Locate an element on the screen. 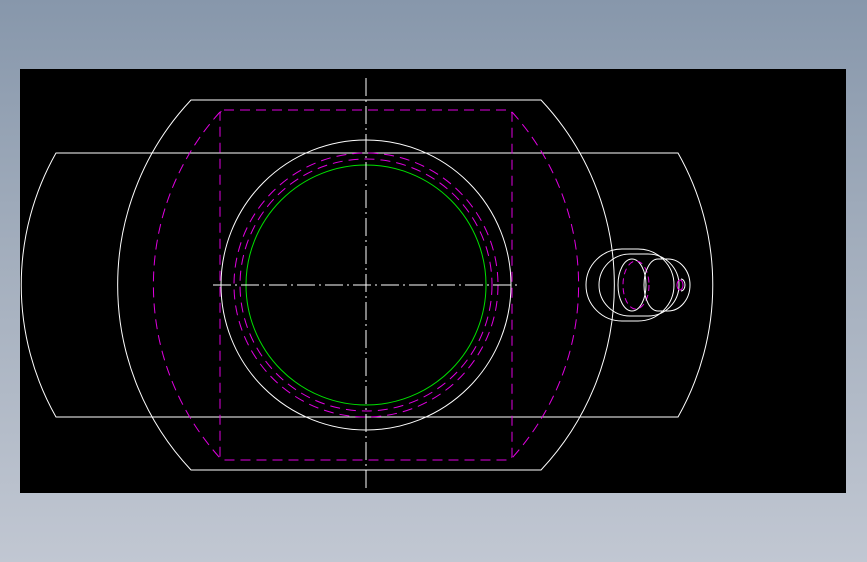 This screenshot has height=562, width=867. grease-fitting is located at coordinates (638, 285).